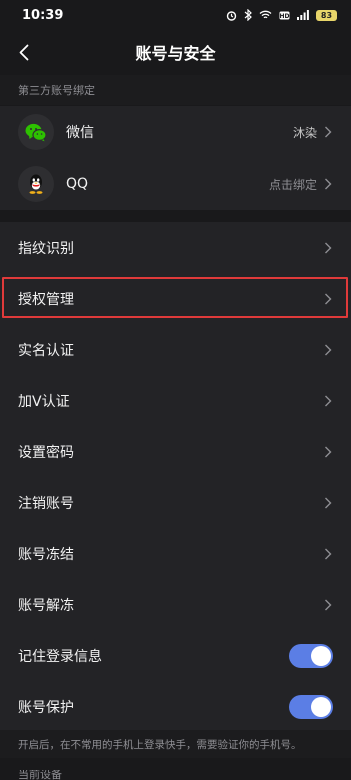  I want to click on remember-login-label: 记住登录信息, so click(60, 656).